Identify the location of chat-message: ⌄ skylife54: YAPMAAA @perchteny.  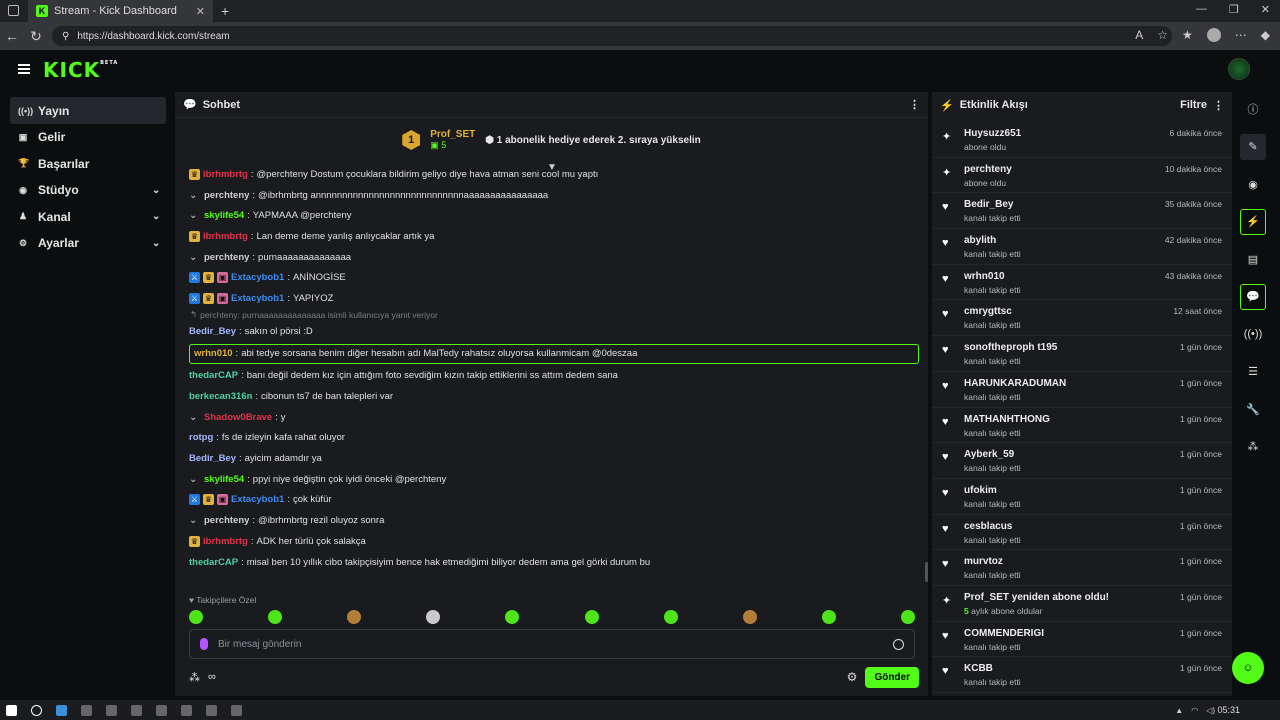
(554, 215).